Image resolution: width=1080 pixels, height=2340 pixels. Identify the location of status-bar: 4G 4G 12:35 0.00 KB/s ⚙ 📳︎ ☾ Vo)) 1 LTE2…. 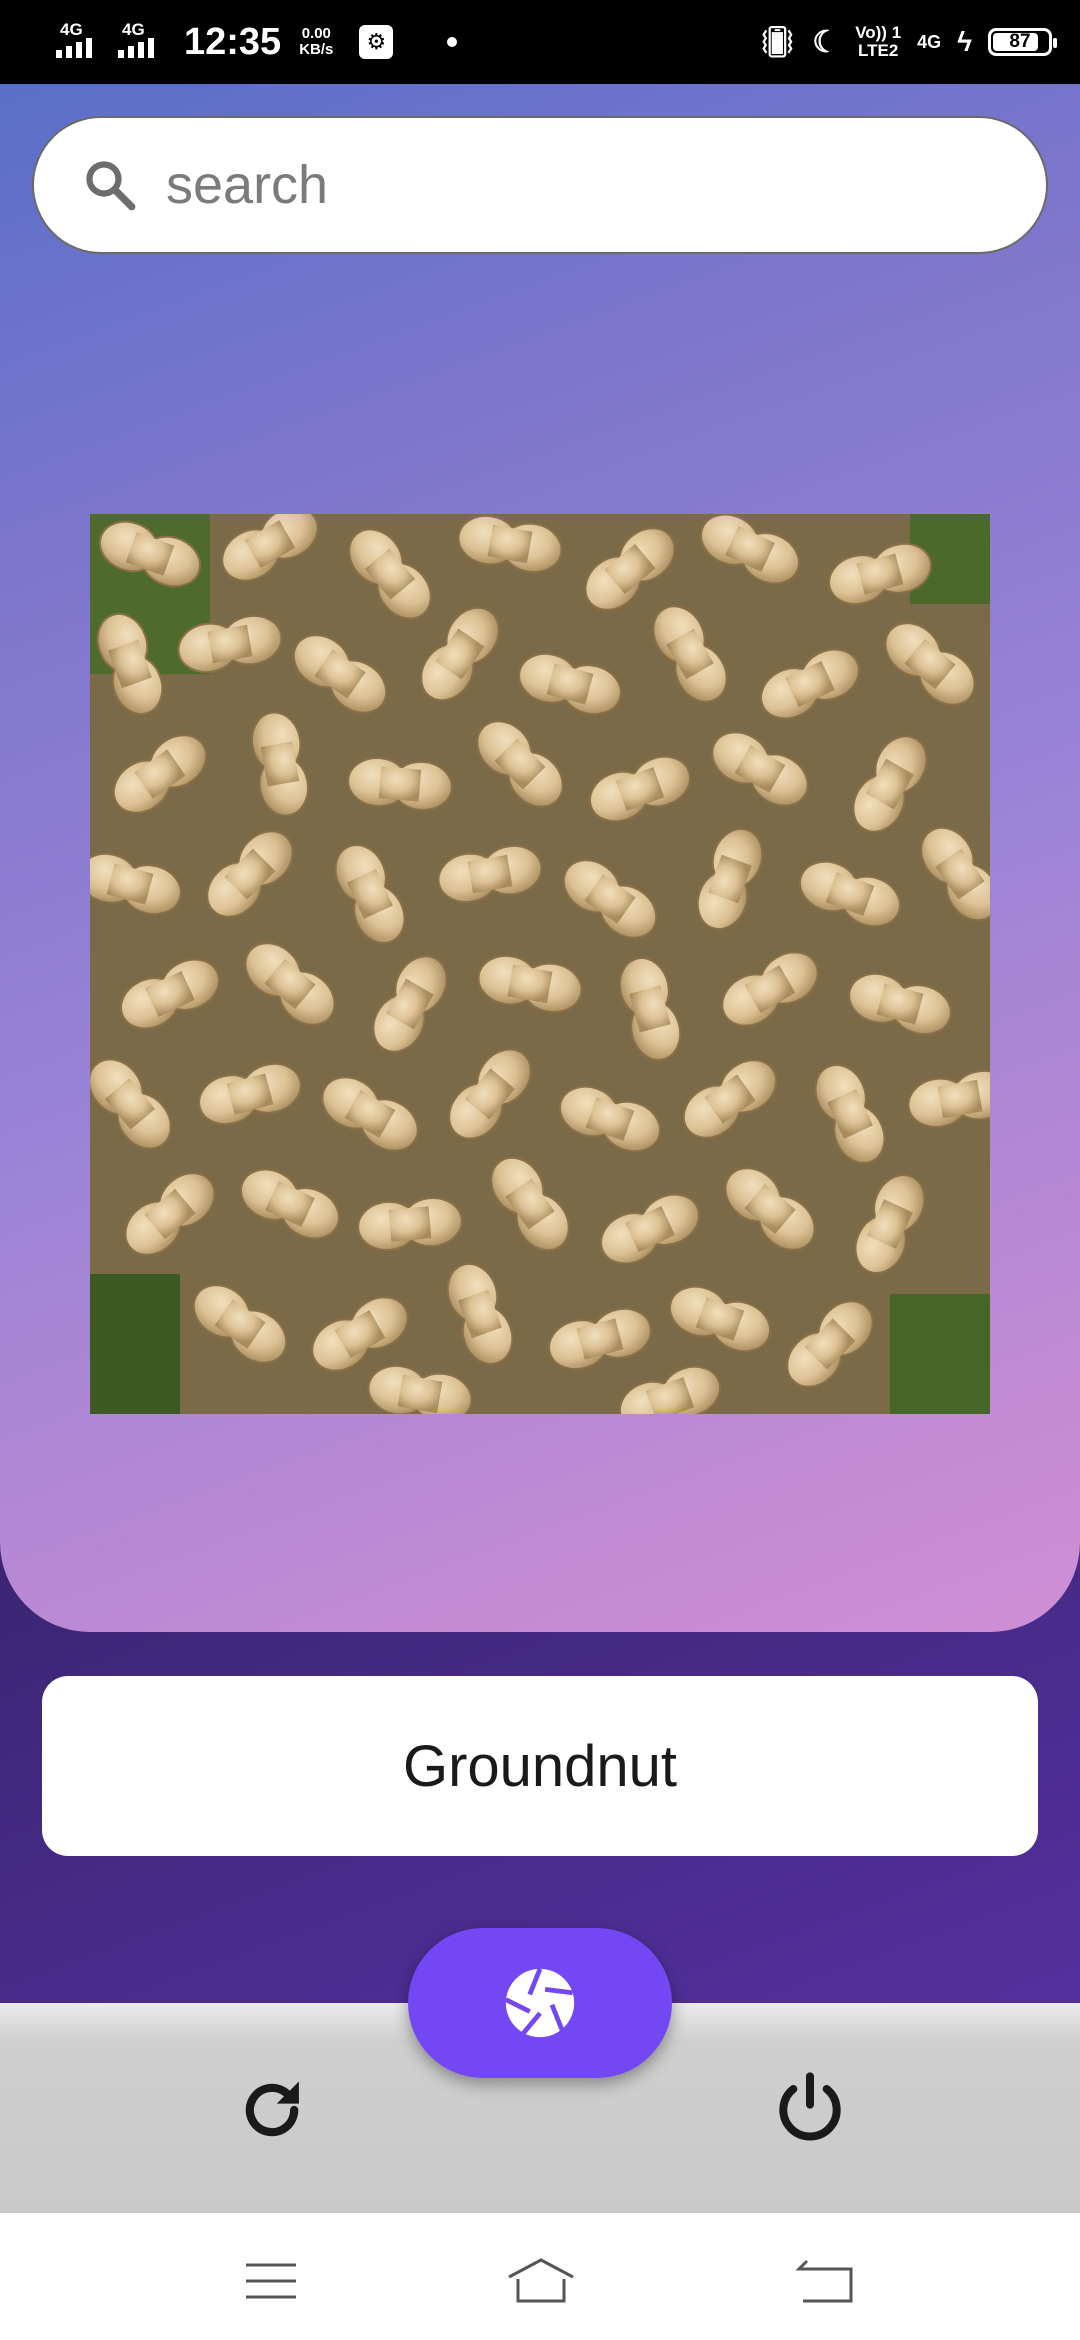
(540, 42).